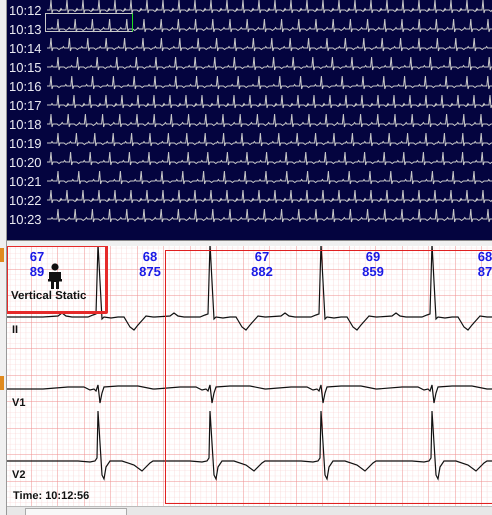 Image resolution: width=492 pixels, height=515 pixels. What do you see at coordinates (15, 330) in the screenshot?
I see `lead-label: II` at bounding box center [15, 330].